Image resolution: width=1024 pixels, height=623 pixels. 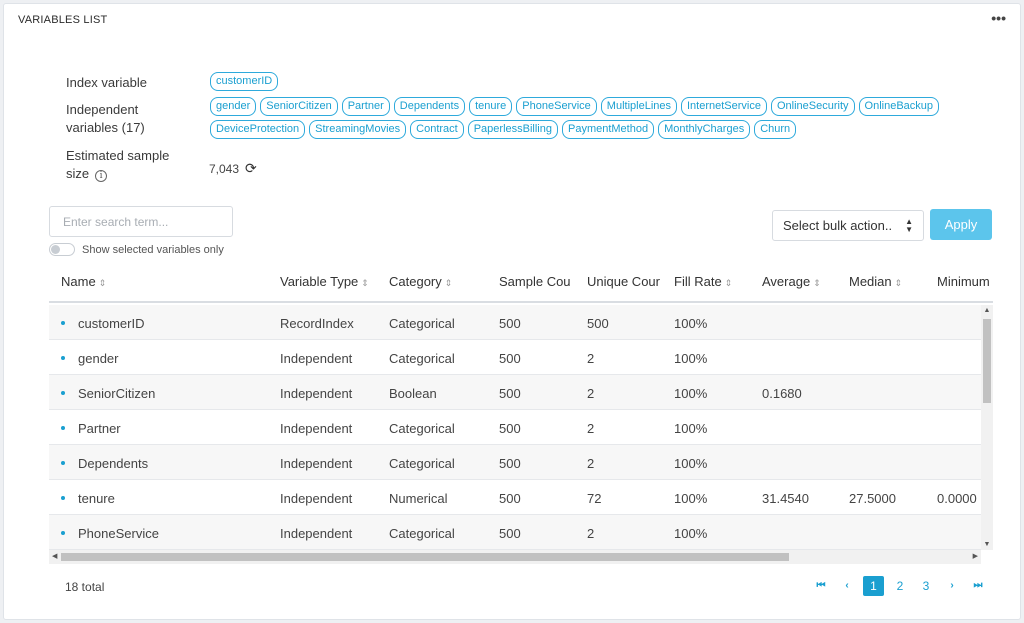 What do you see at coordinates (608, 129) in the screenshot?
I see `variable-chip: PaymentMethod` at bounding box center [608, 129].